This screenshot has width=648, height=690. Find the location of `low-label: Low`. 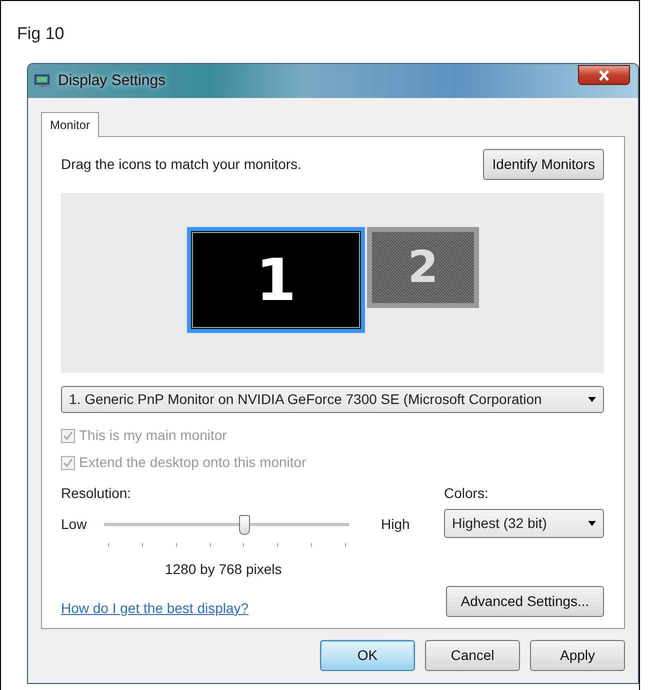

low-label: Low is located at coordinates (74, 524).